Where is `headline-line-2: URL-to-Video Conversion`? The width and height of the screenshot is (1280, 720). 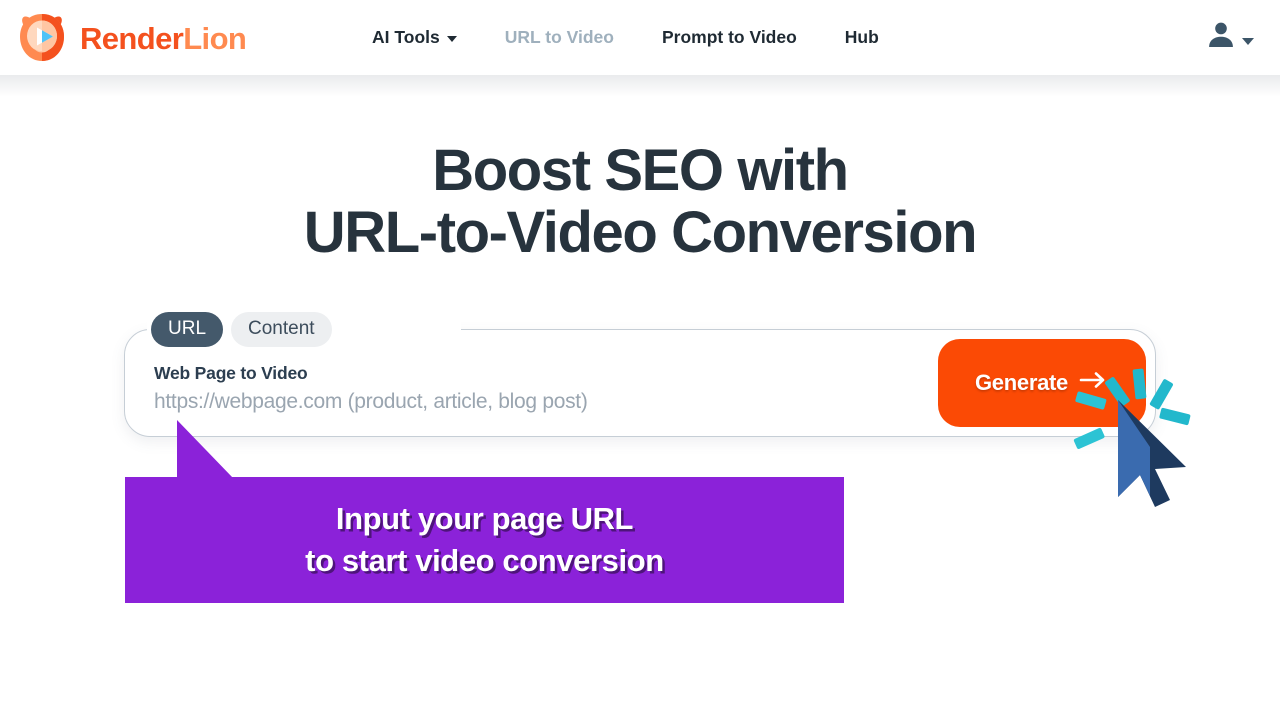
headline-line-2: URL-to-Video Conversion is located at coordinates (640, 233).